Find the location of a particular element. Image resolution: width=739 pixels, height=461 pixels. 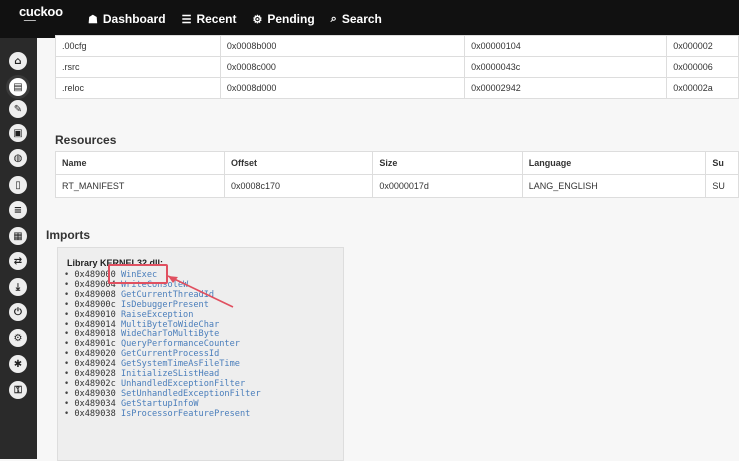

document-icon: ▯ is located at coordinates (18, 185).